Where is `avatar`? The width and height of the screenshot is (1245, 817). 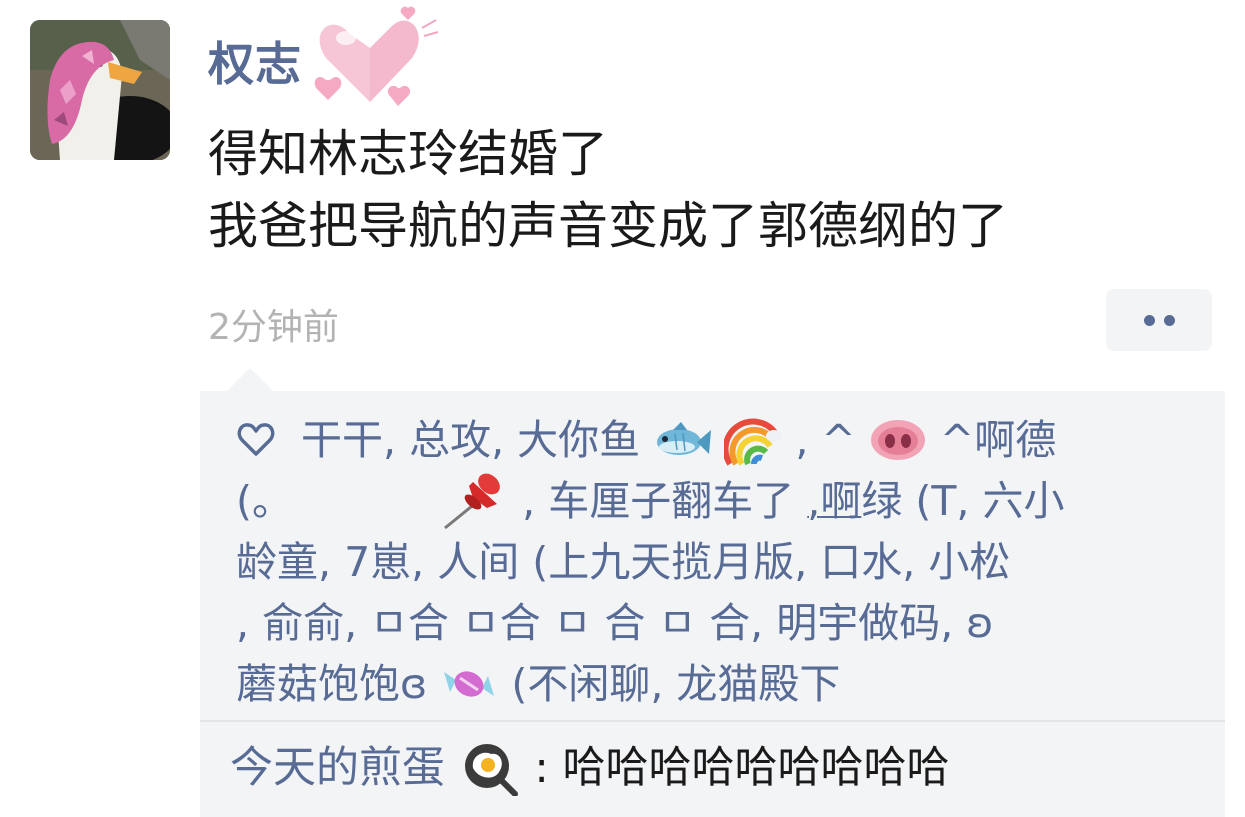
avatar is located at coordinates (100, 90).